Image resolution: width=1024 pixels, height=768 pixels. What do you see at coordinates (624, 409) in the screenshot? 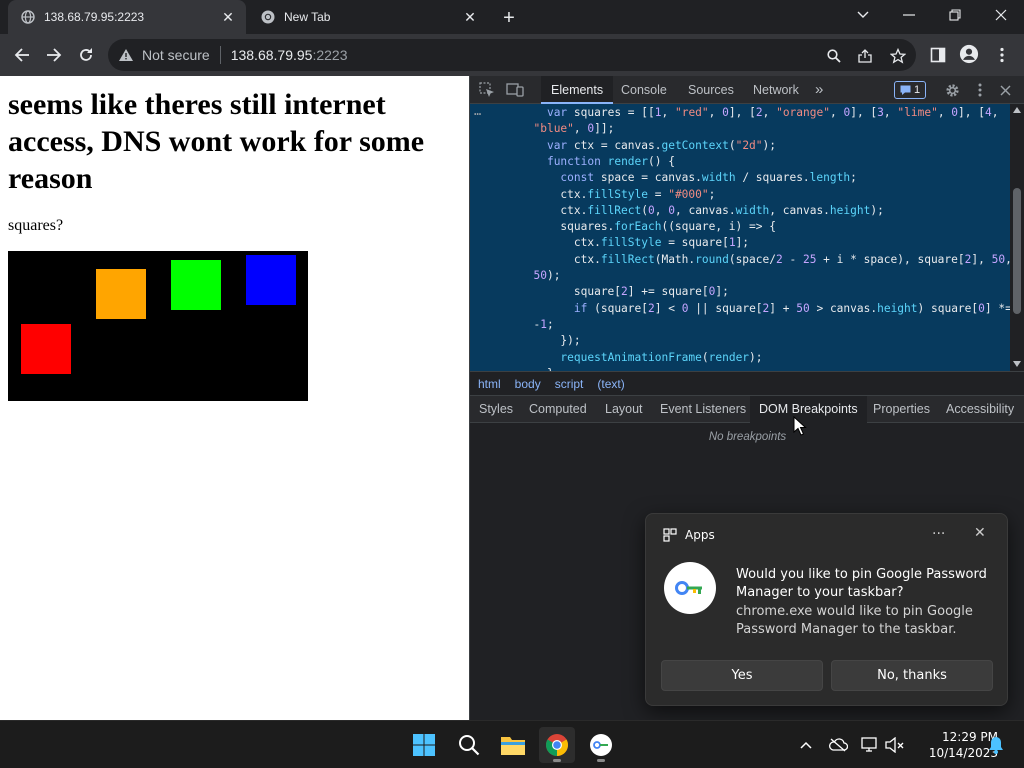
I see `tab-layout: Layout` at bounding box center [624, 409].